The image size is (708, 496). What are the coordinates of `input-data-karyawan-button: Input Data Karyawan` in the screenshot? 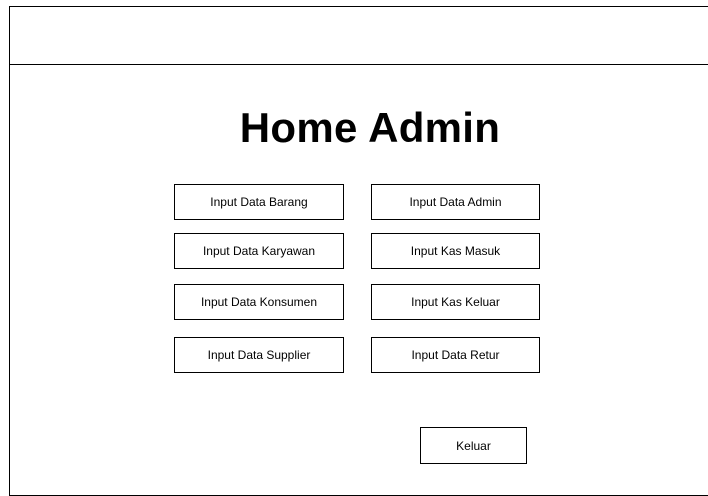 It's located at (259, 251).